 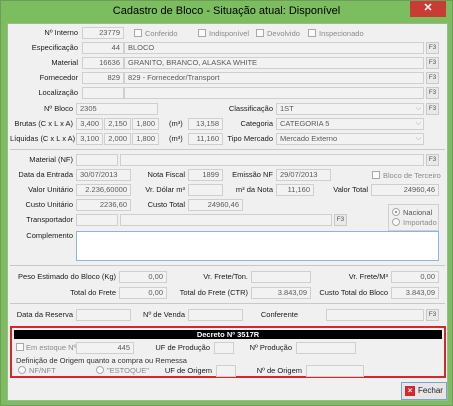 I want to click on total-frete-ctr-label: Total do Frete (CTR), so click(x=213, y=292).